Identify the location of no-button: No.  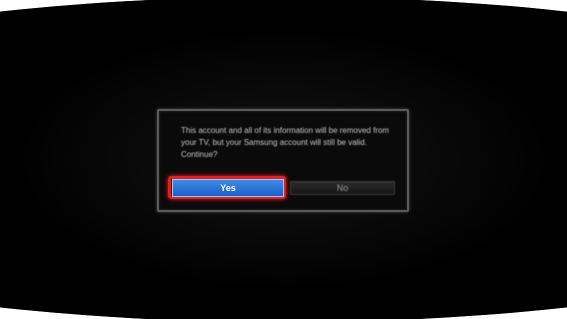
(342, 188).